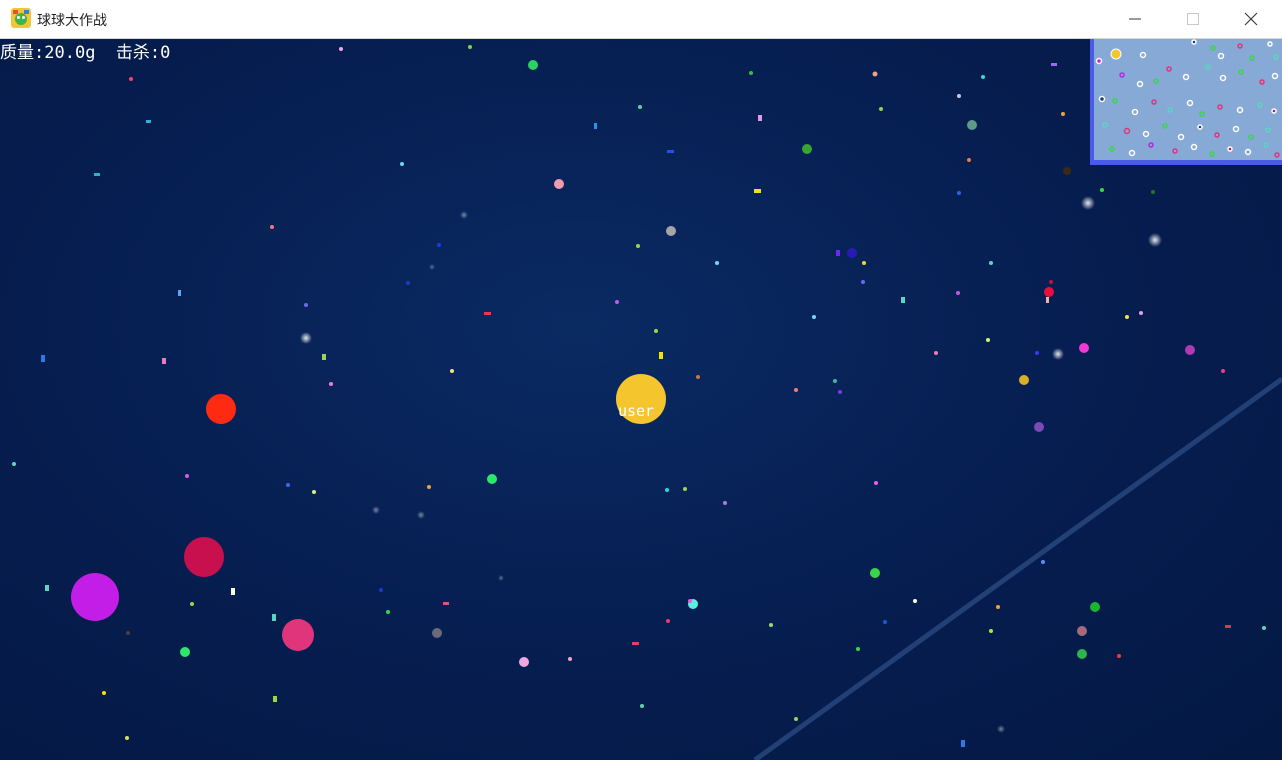  I want to click on player-name: user, so click(636, 411).